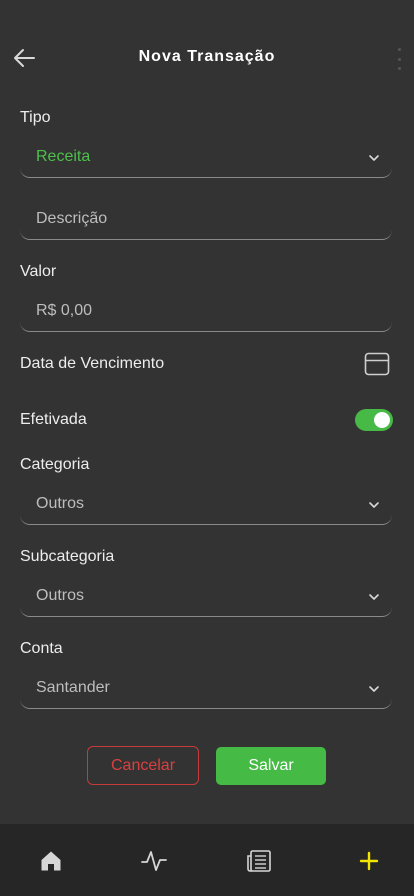 This screenshot has height=896, width=414. Describe the element at coordinates (35, 117) in the screenshot. I see `tipo-label: Tipo` at that location.